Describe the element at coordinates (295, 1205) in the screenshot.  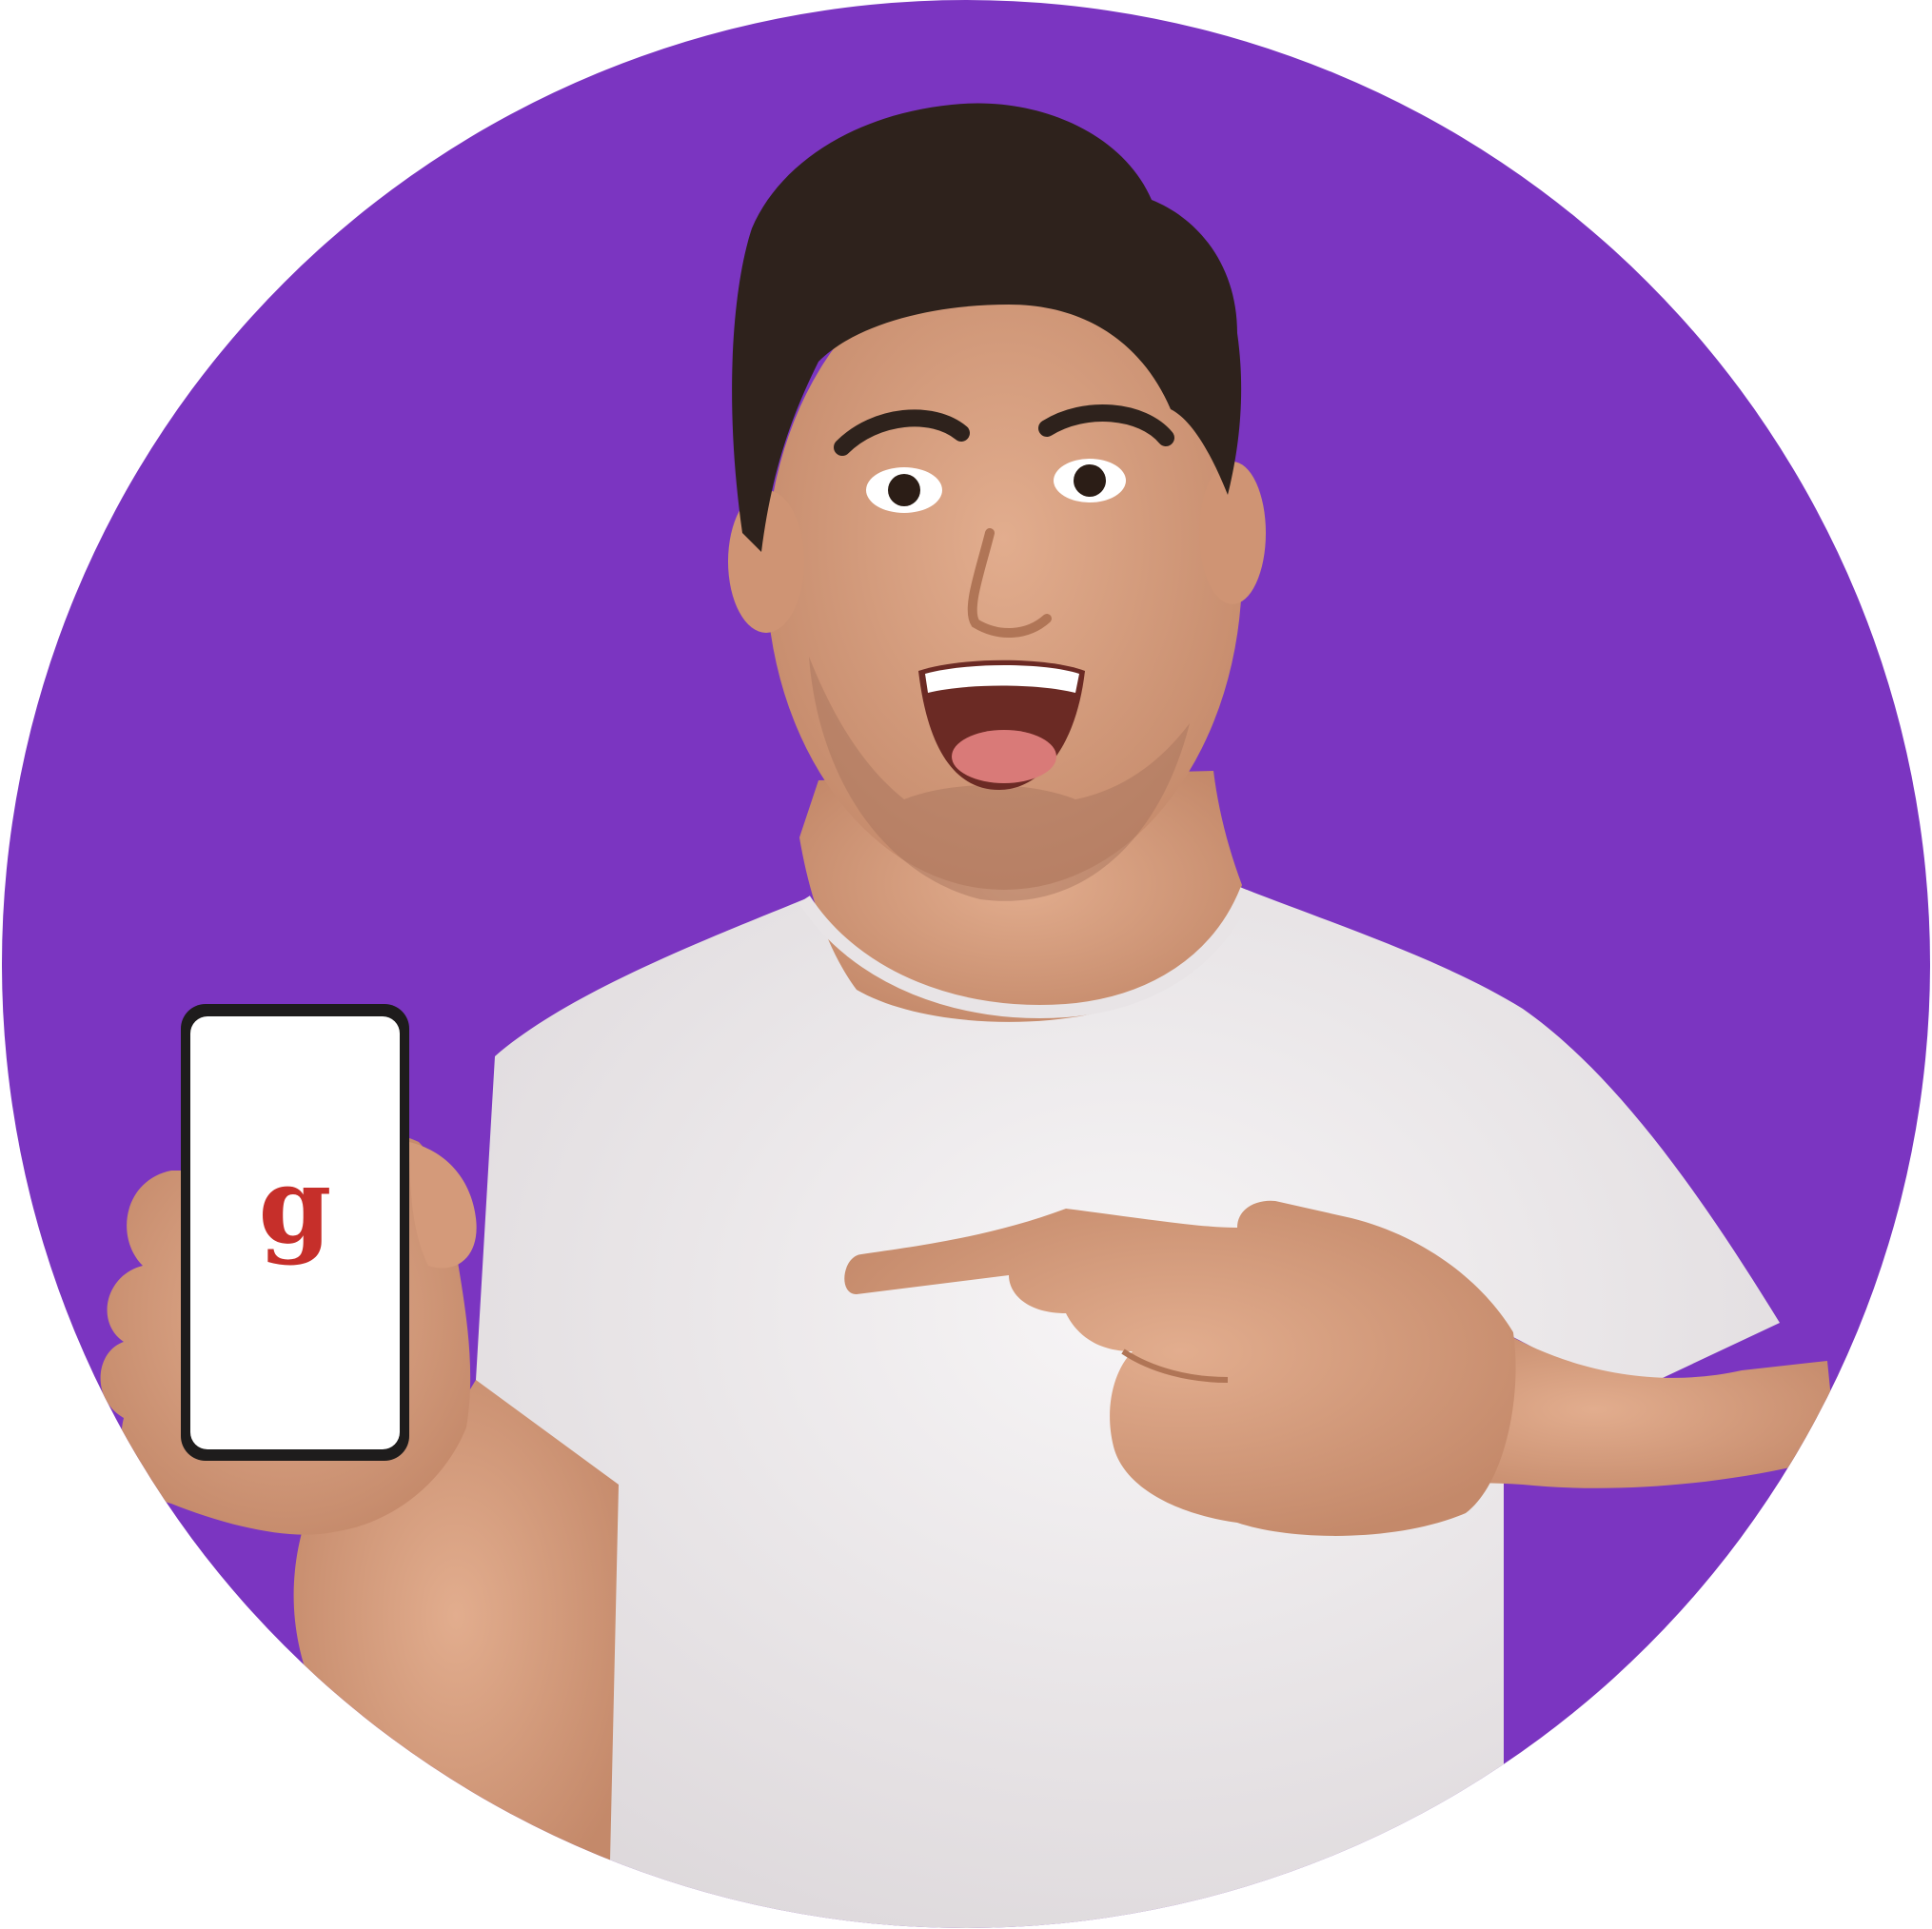
I see `app-logo-g-icon: g` at that location.